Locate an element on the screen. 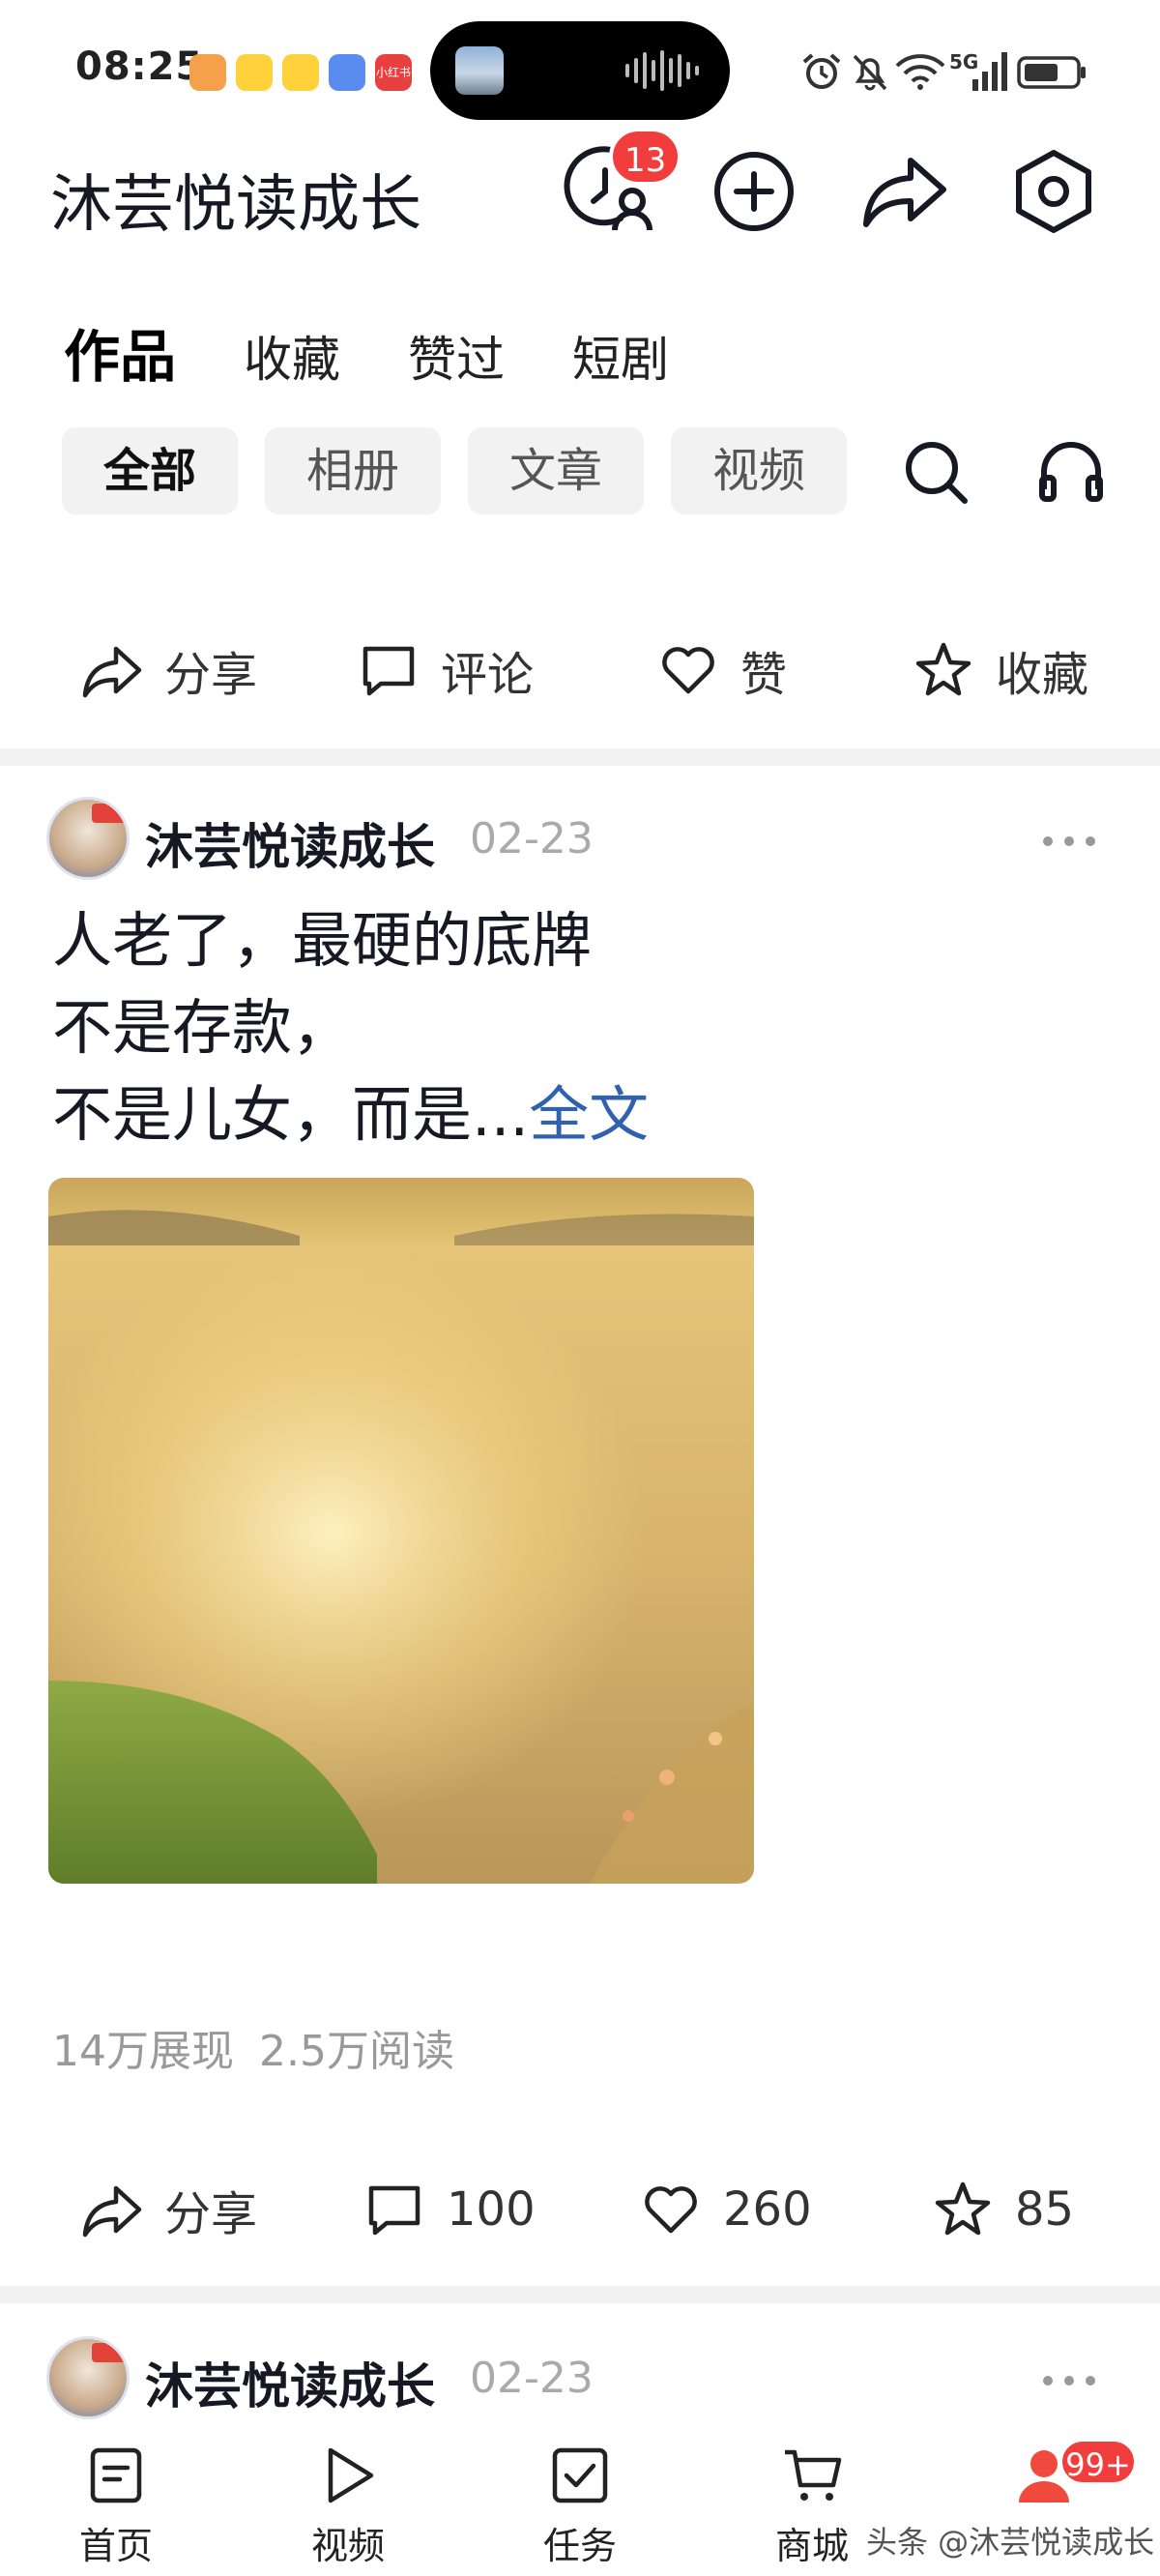 The height and width of the screenshot is (2576, 1160). comment-count: 100 is located at coordinates (492, 2209).